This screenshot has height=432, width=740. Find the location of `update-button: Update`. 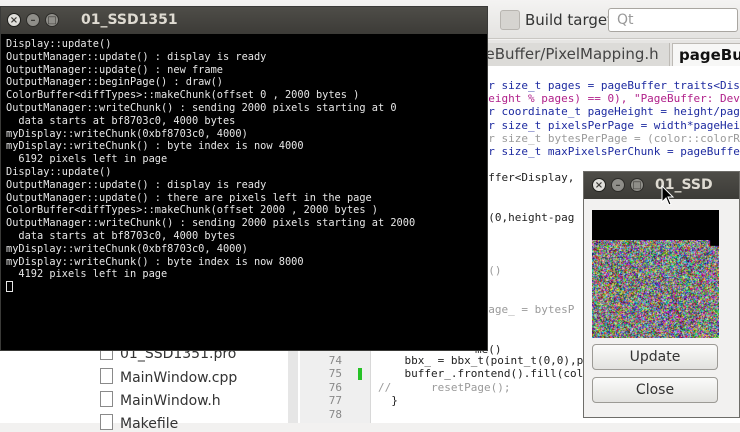

update-button: Update is located at coordinates (655, 357).